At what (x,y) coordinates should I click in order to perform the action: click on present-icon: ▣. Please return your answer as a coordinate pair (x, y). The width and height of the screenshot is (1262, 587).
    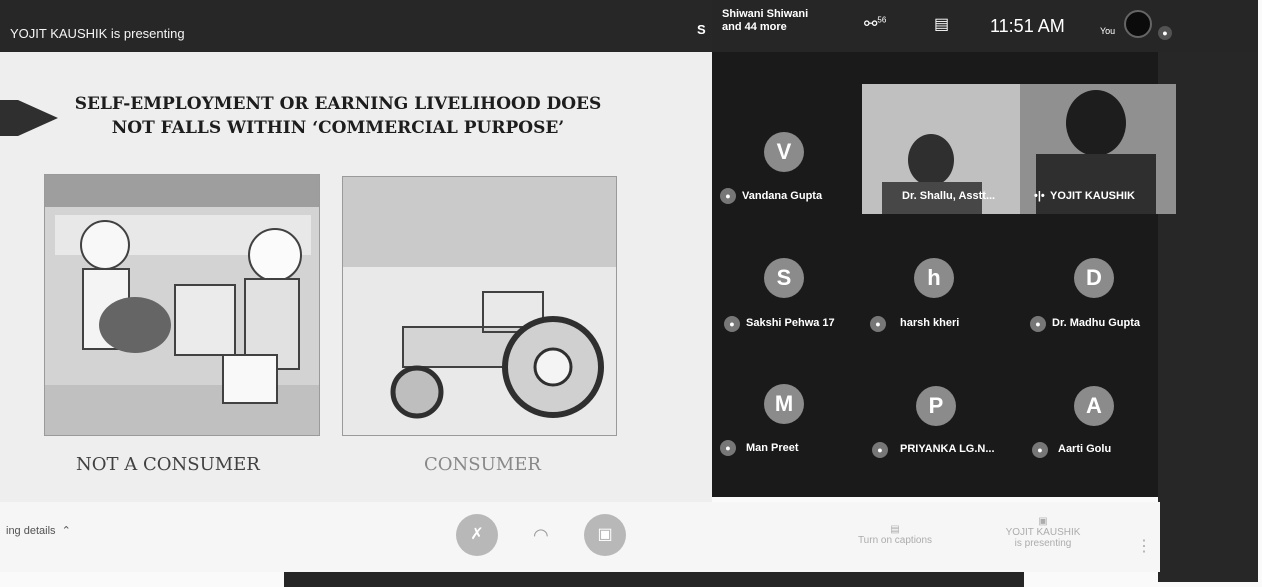
    Looking at the image, I should click on (1043, 521).